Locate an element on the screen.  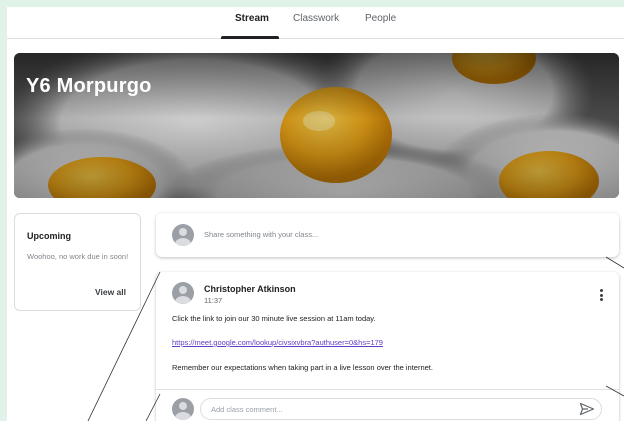
tab-stream: Stream is located at coordinates (252, 18).